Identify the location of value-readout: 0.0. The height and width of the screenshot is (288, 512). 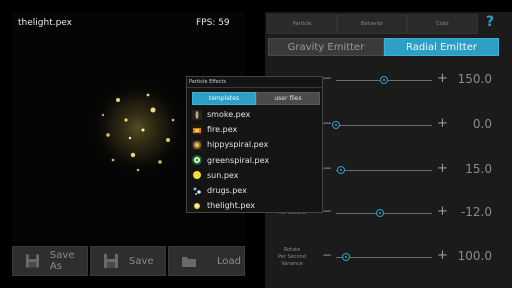
(482, 124).